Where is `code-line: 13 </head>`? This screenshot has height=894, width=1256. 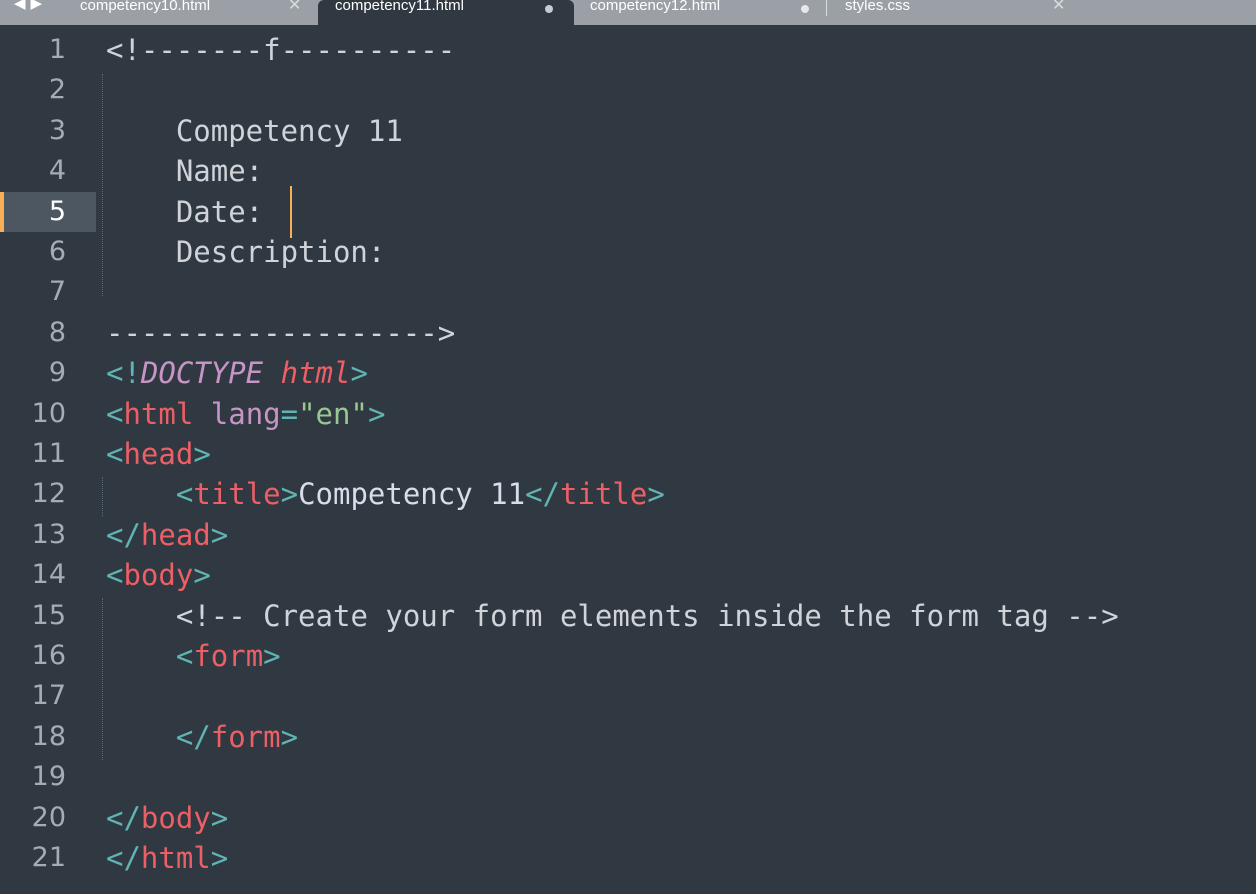
code-line: 13 </head> is located at coordinates (628, 535).